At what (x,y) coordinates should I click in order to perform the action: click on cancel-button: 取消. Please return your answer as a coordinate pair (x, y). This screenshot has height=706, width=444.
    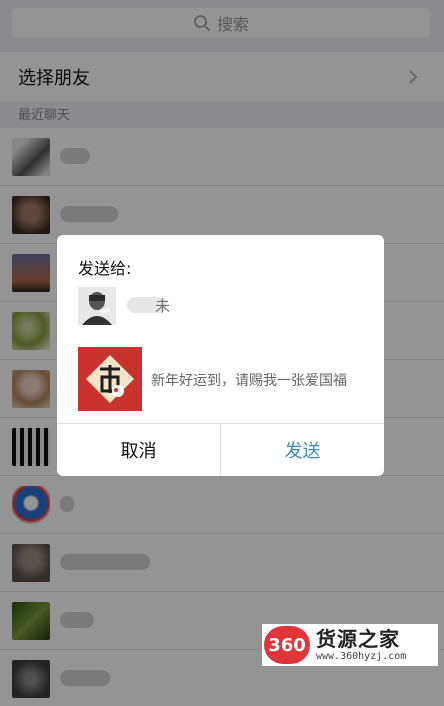
    Looking at the image, I should click on (138, 450).